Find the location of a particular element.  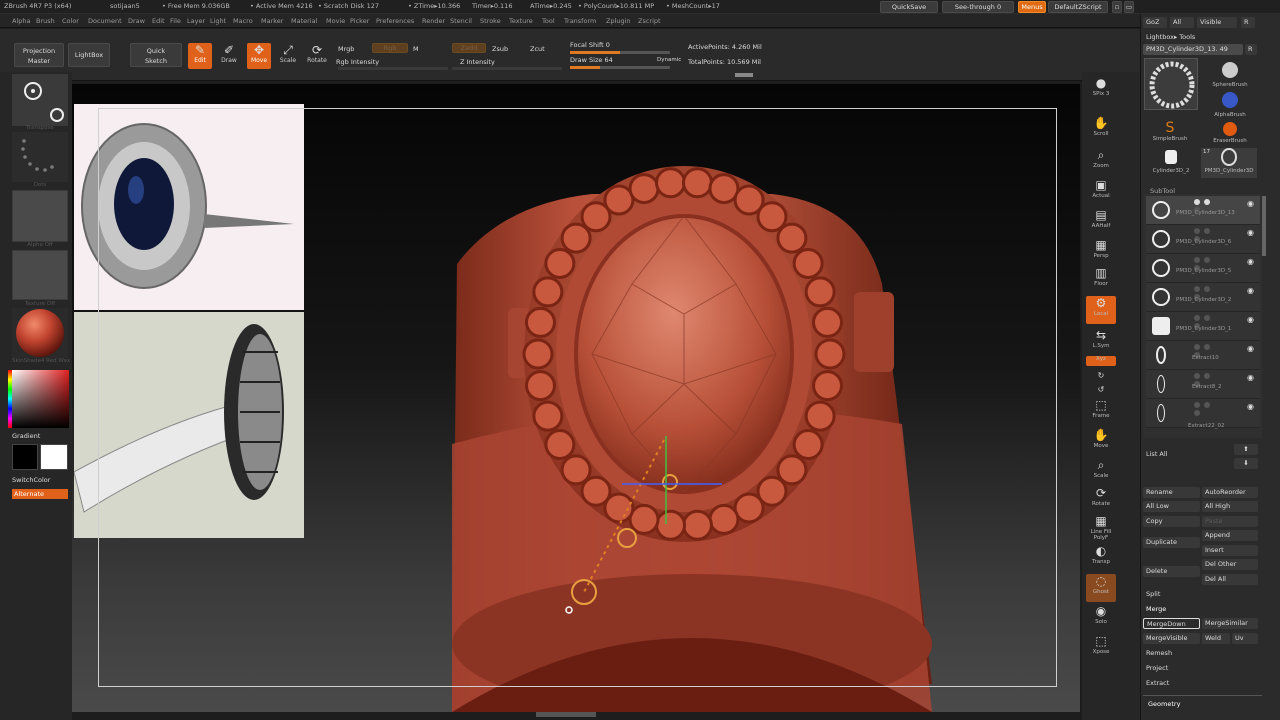

menu-texture: Texture is located at coordinates (521, 21).